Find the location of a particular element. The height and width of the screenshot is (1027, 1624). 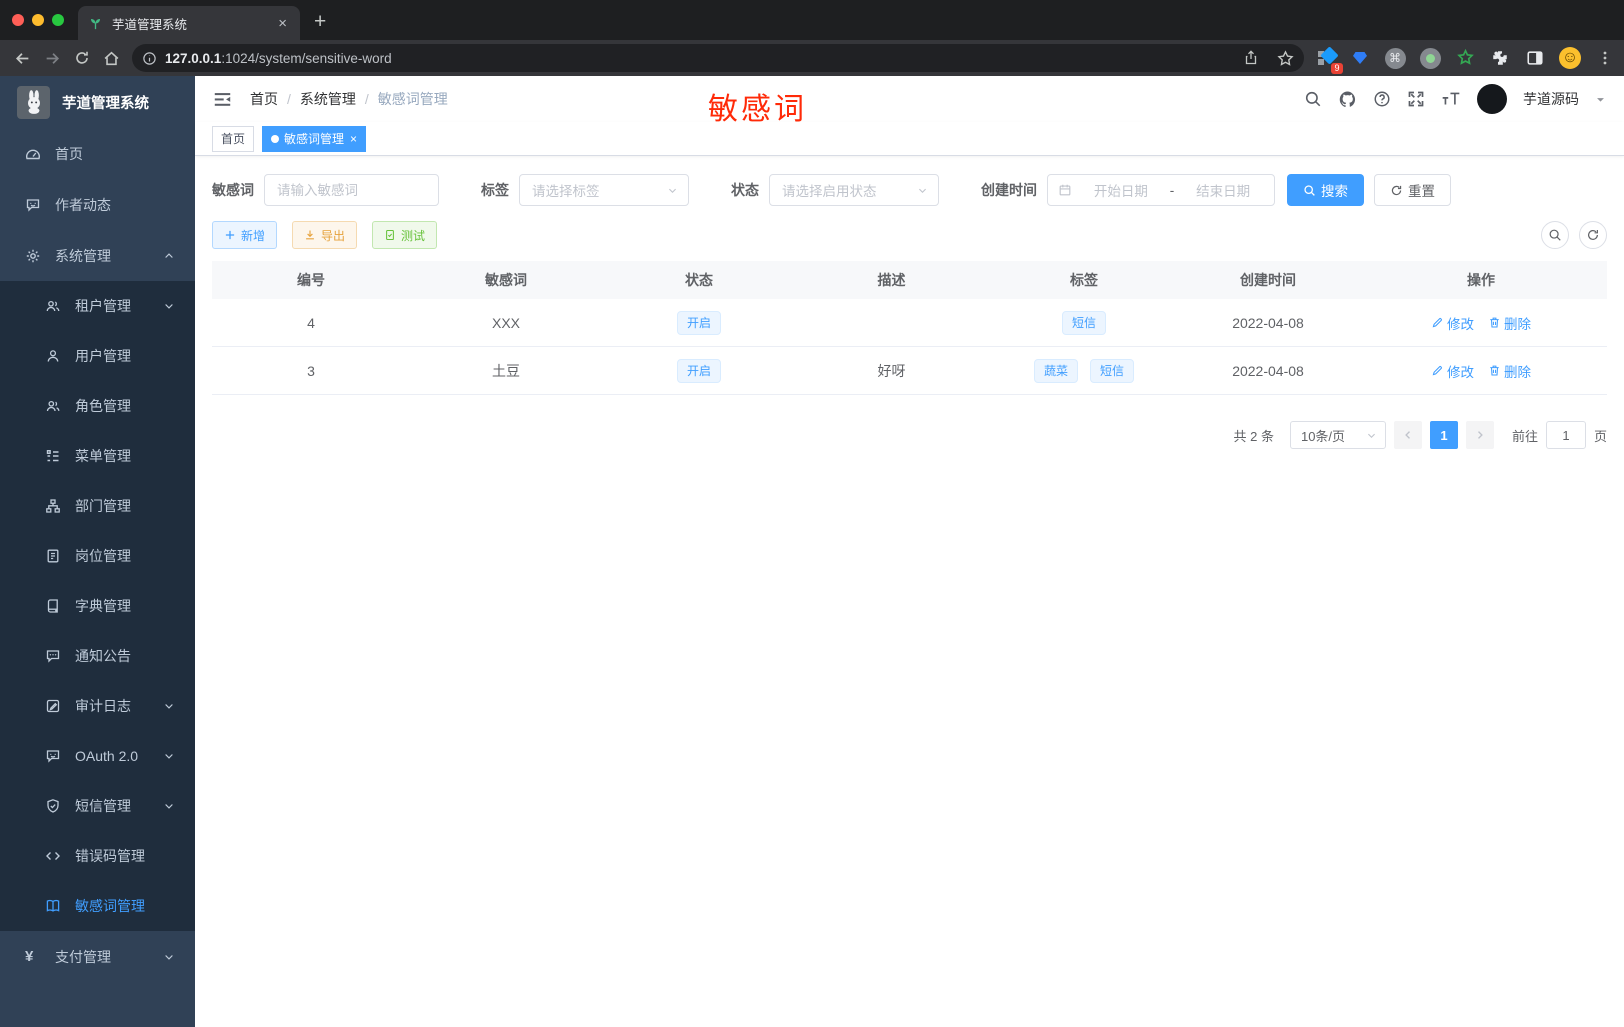

sidebar-item-post: 岗位管理 is located at coordinates (97, 556).